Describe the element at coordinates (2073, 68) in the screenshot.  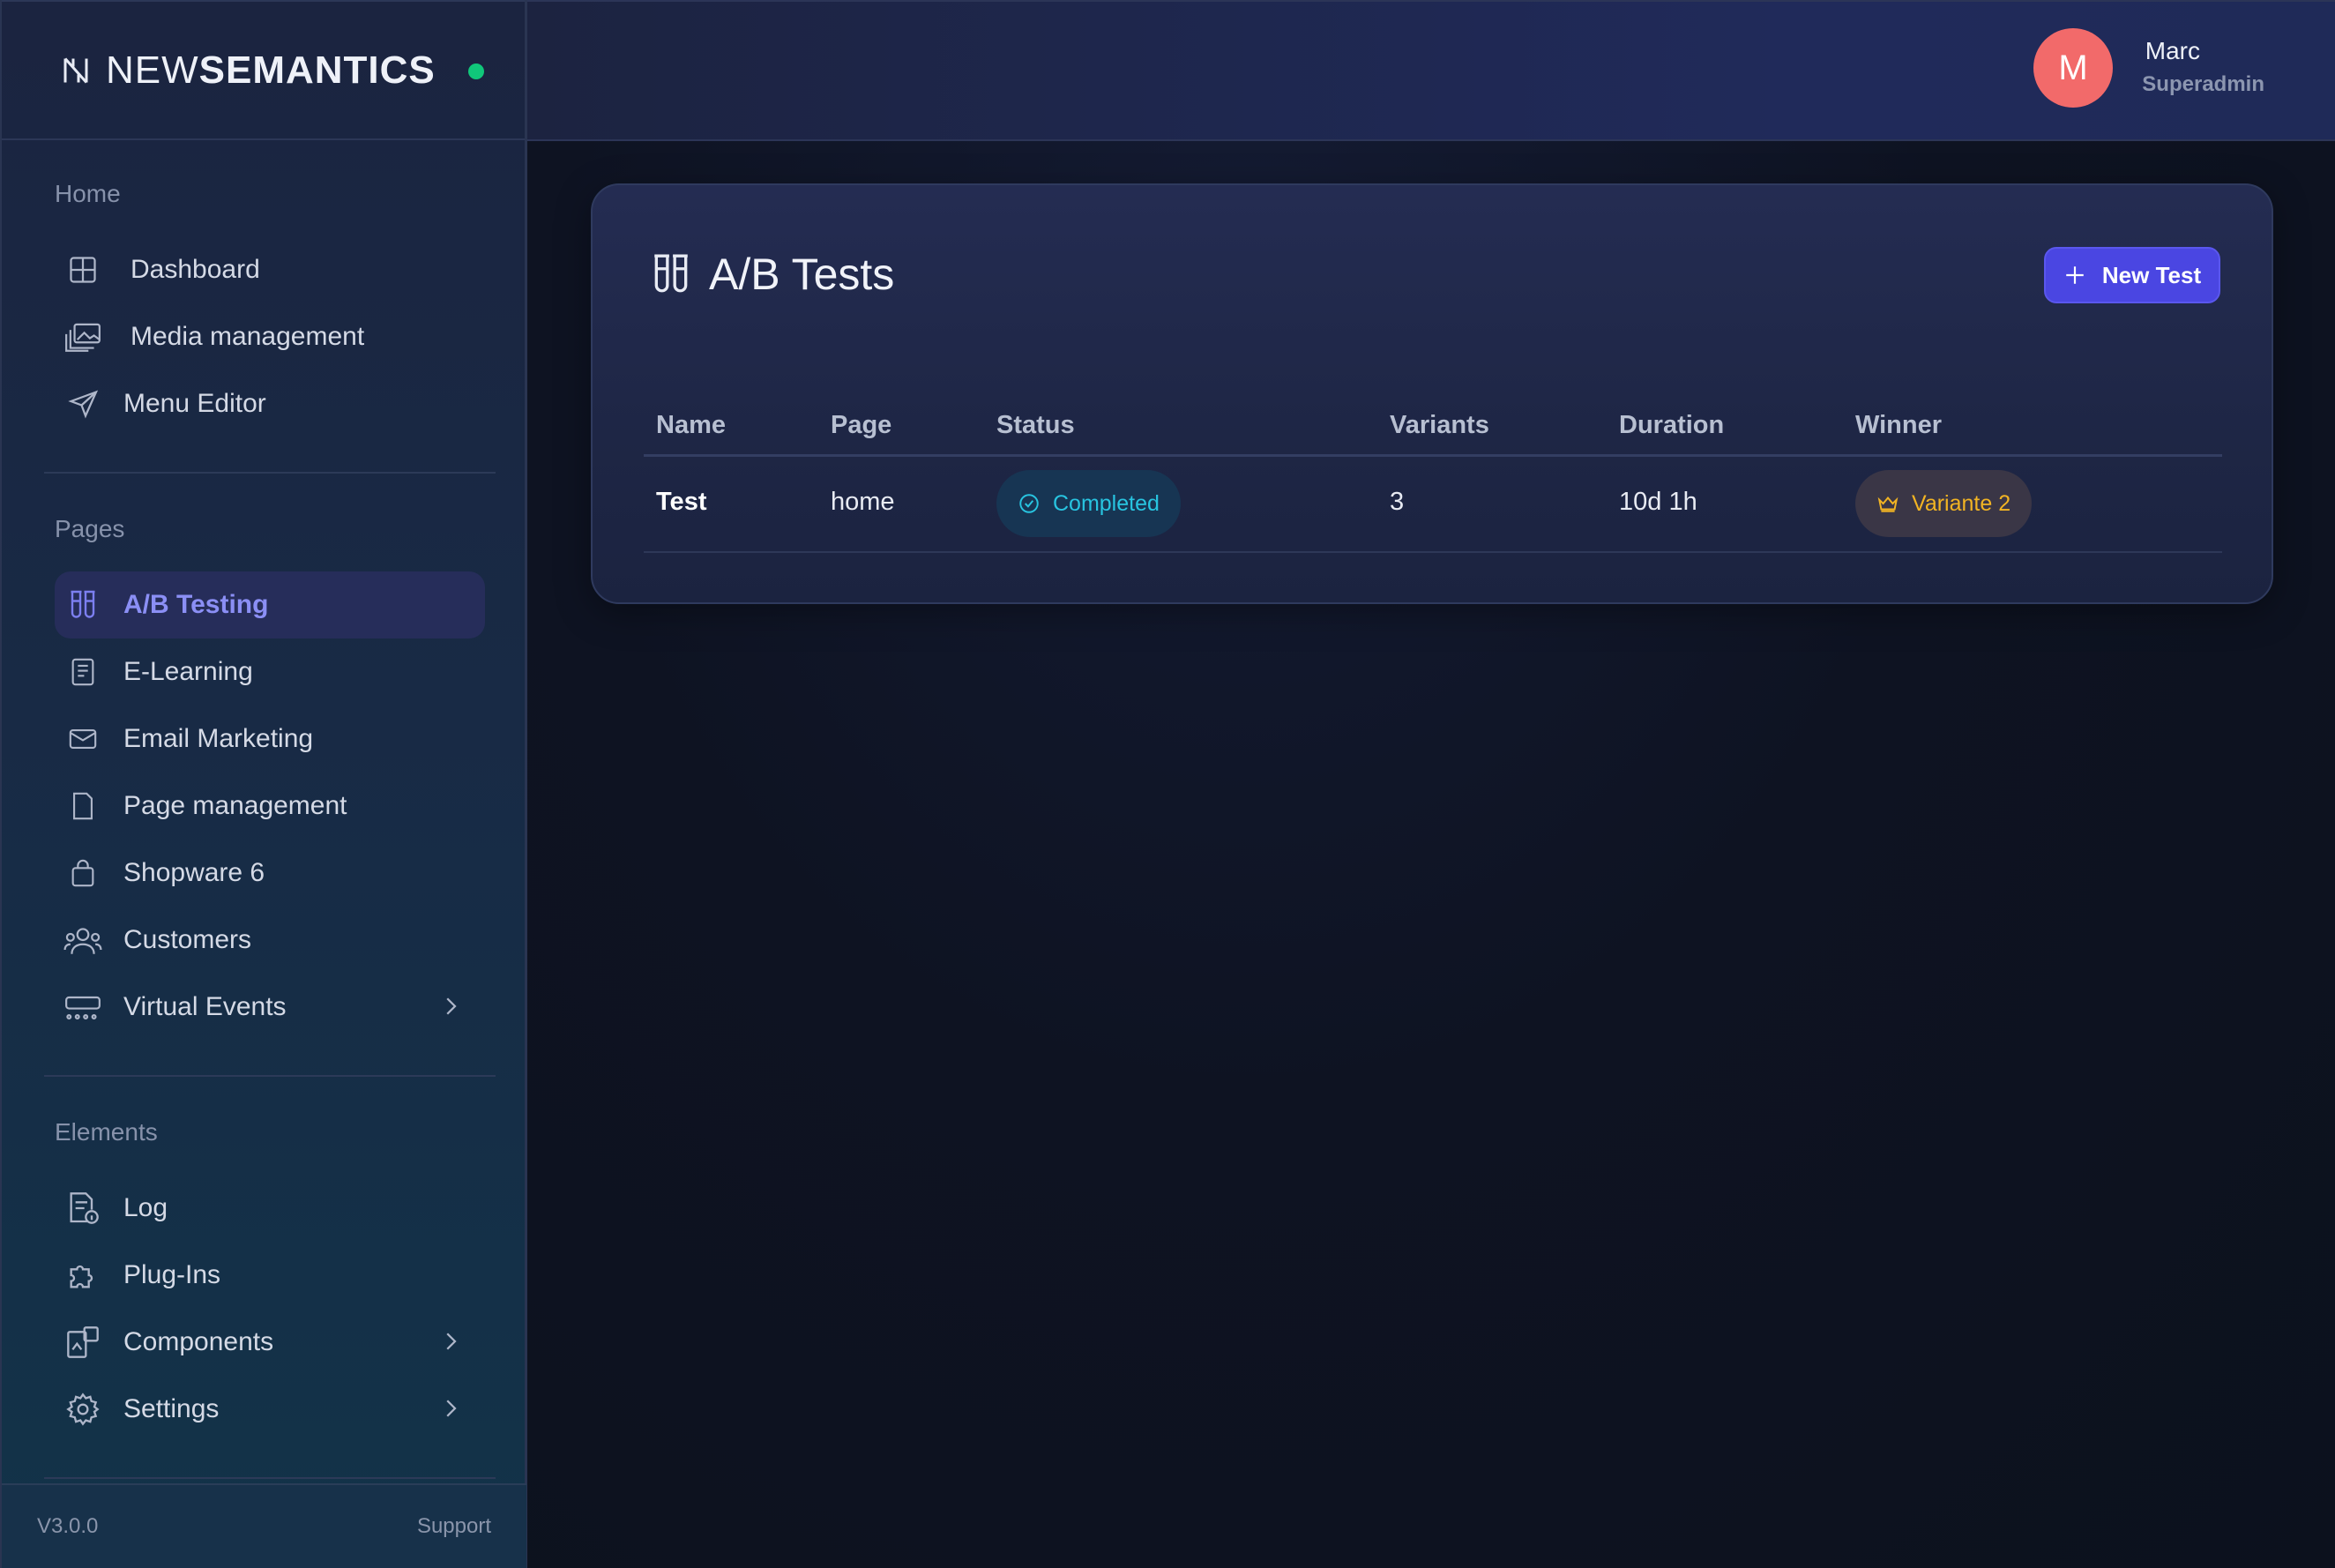
I see `avatar: M` at that location.